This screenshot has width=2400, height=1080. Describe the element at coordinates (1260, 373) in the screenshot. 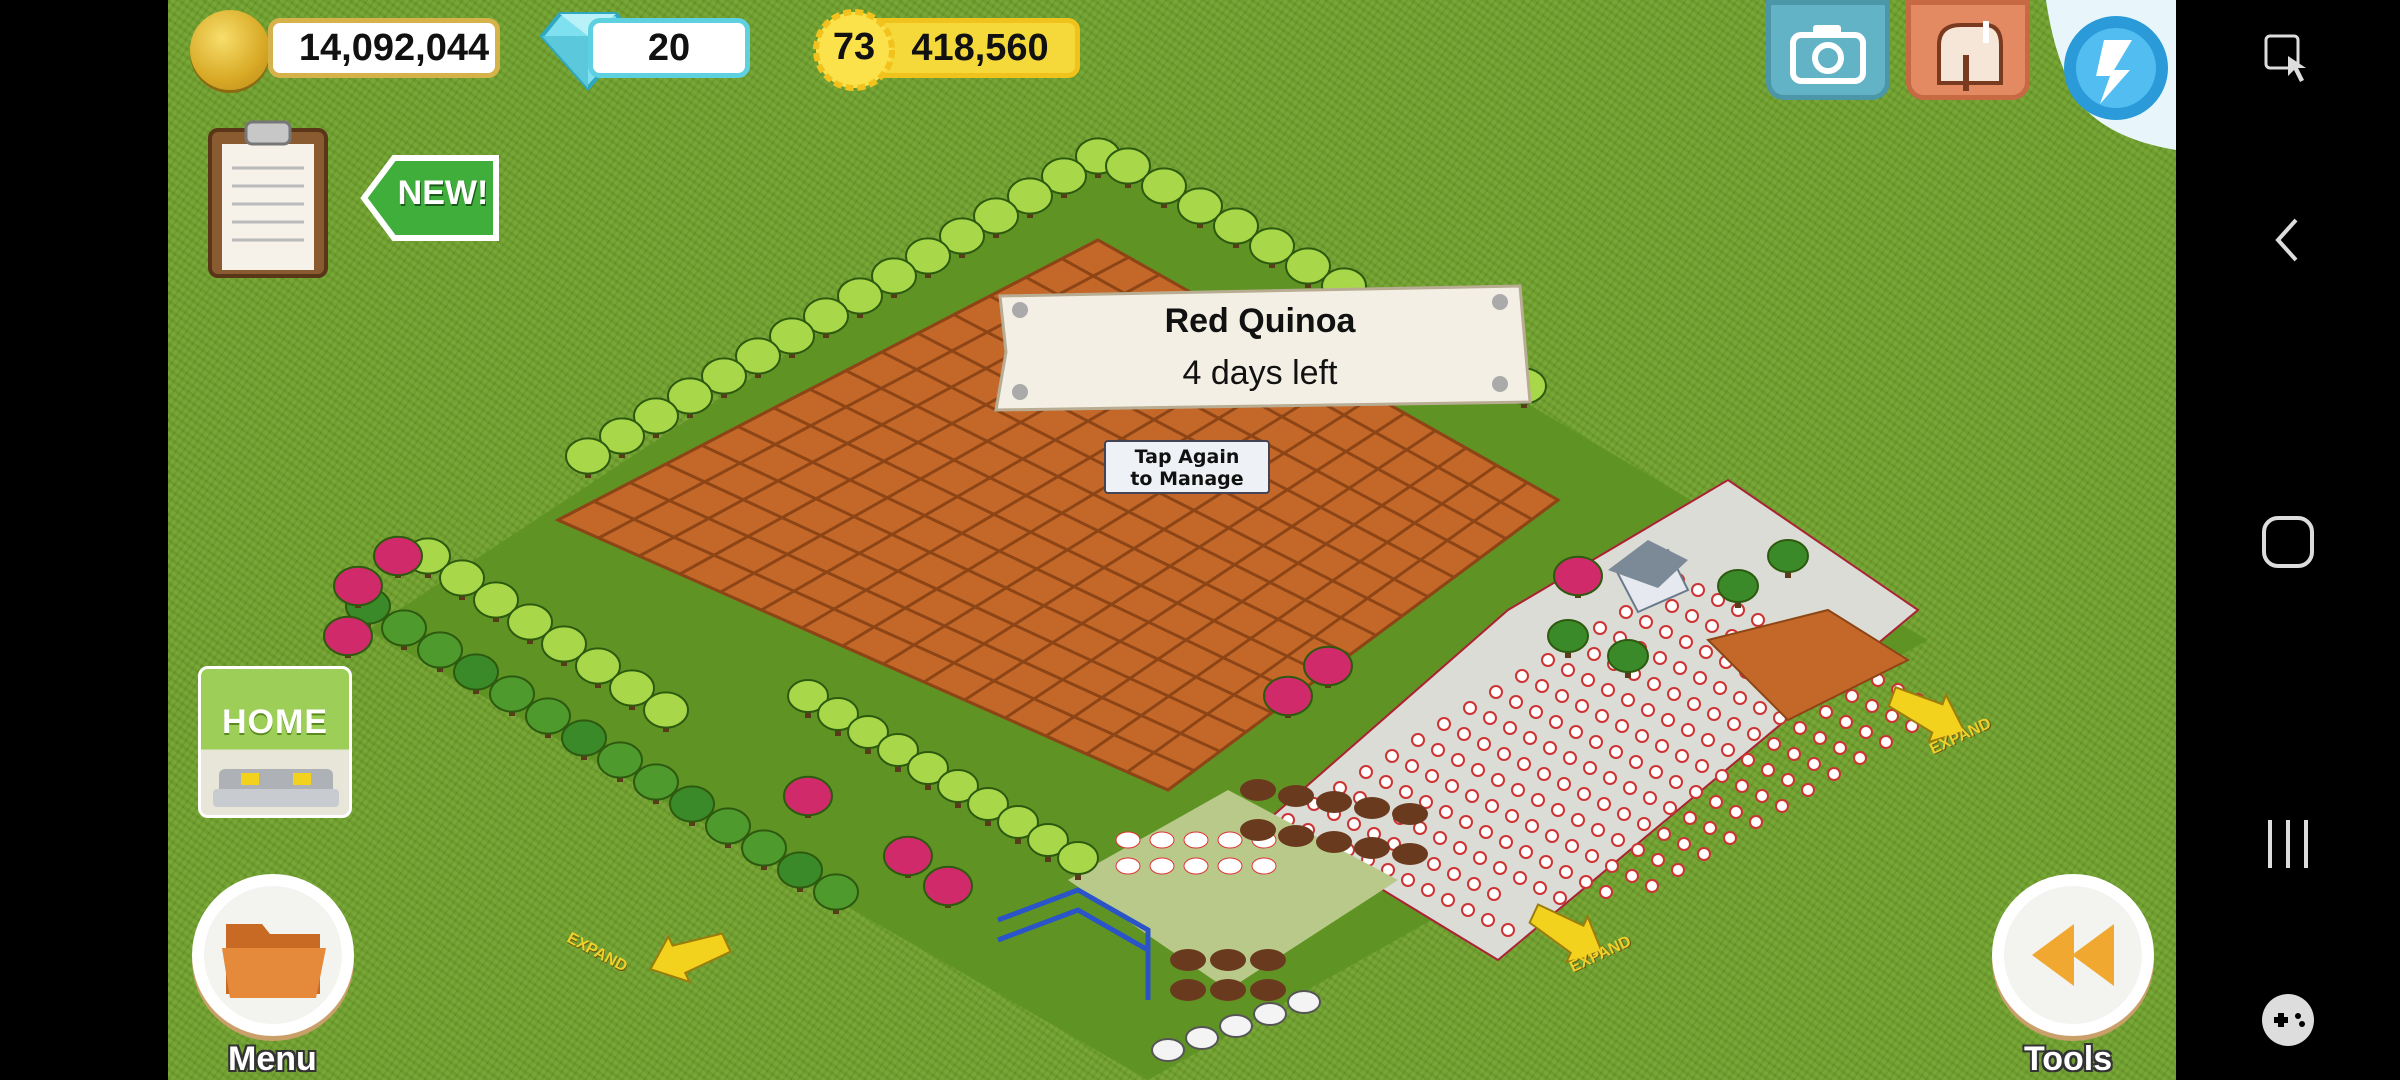

I see `crop-time-left: 4 days left` at that location.